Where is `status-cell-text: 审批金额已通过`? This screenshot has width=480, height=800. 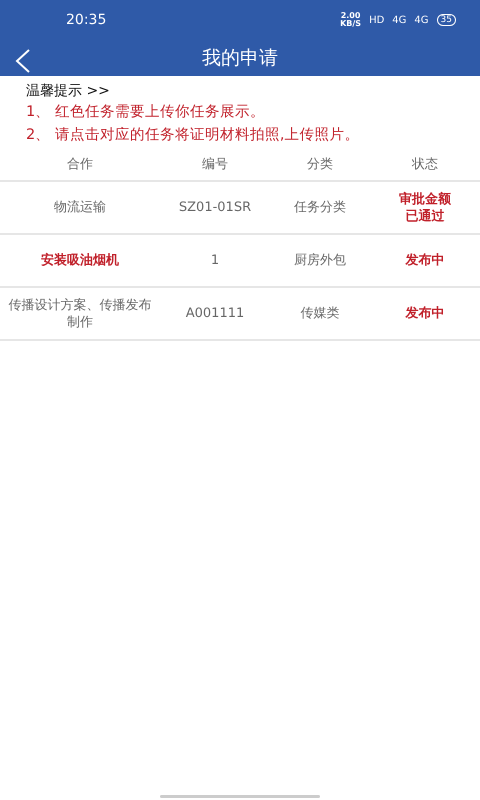 status-cell-text: 审批金额已通过 is located at coordinates (425, 207).